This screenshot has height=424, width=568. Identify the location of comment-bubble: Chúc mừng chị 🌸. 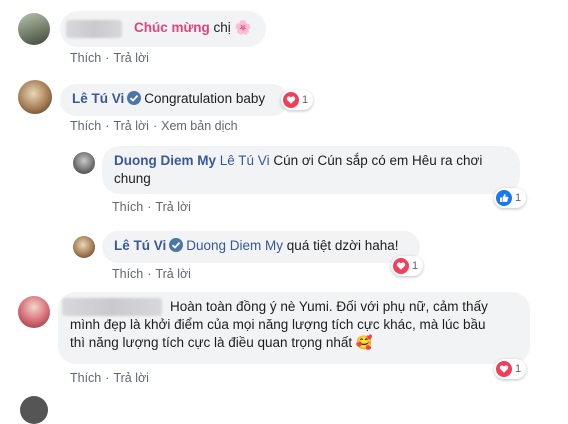
(163, 29).